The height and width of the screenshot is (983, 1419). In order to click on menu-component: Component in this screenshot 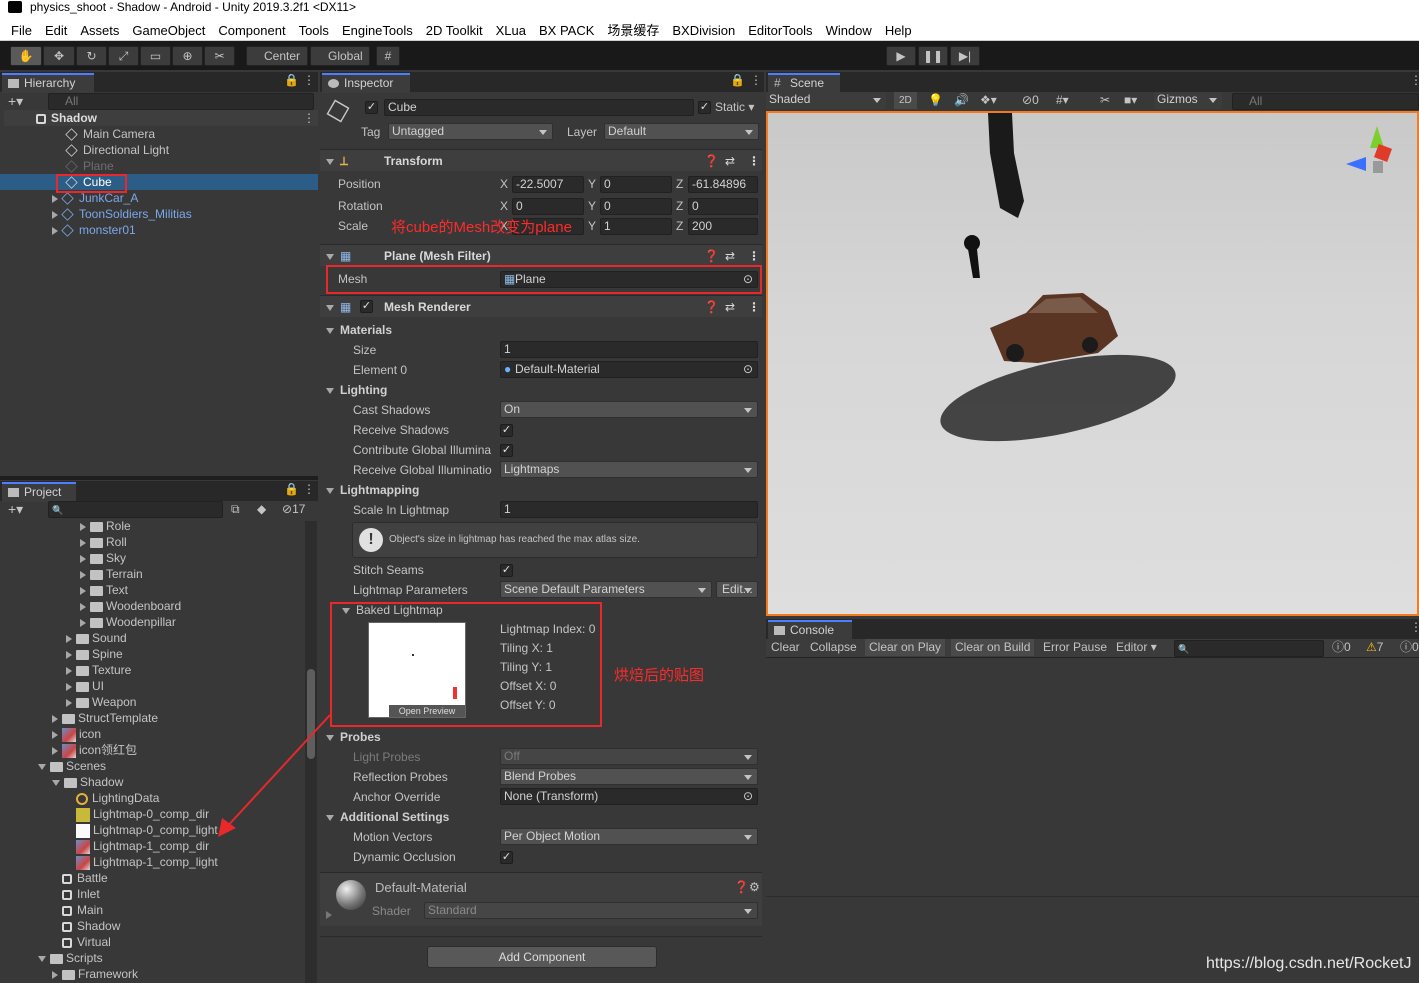, I will do `click(251, 30)`.